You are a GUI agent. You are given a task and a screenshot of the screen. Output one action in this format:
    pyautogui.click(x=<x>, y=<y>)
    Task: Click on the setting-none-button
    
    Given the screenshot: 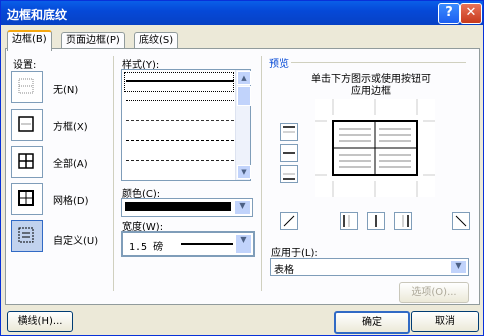 What is the action you would take?
    pyautogui.click(x=27, y=87)
    